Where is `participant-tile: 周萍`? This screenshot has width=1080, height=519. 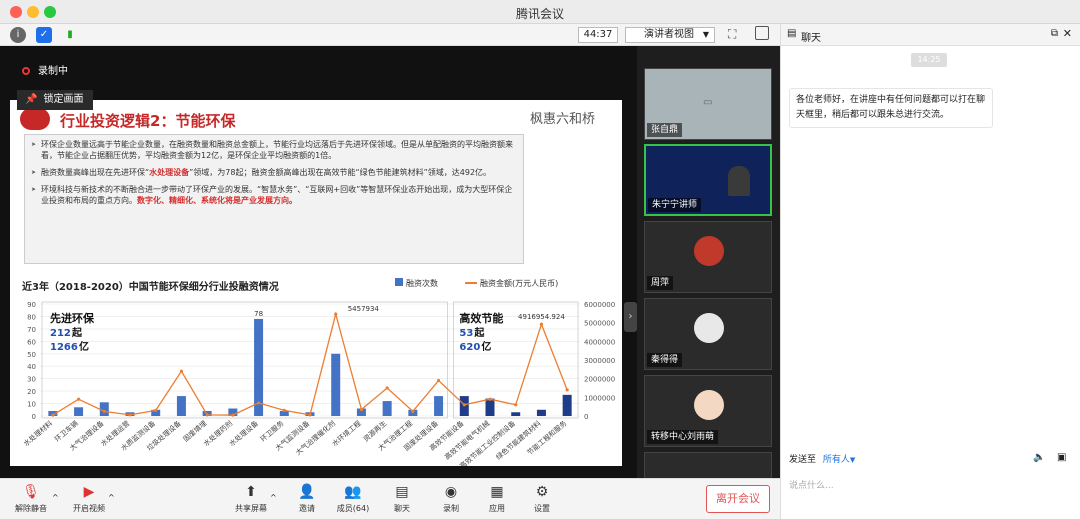
participant-tile: 周萍 is located at coordinates (708, 257).